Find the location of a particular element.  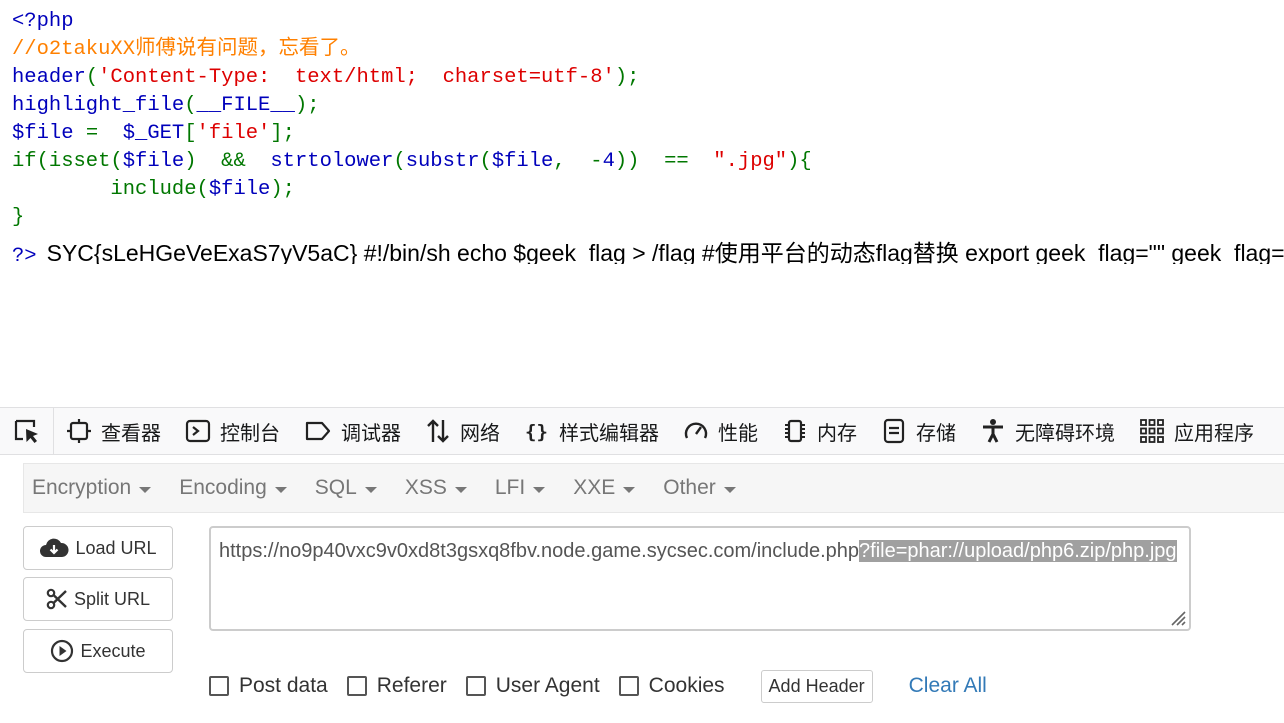

menu-xss: XSS is located at coordinates (436, 488).